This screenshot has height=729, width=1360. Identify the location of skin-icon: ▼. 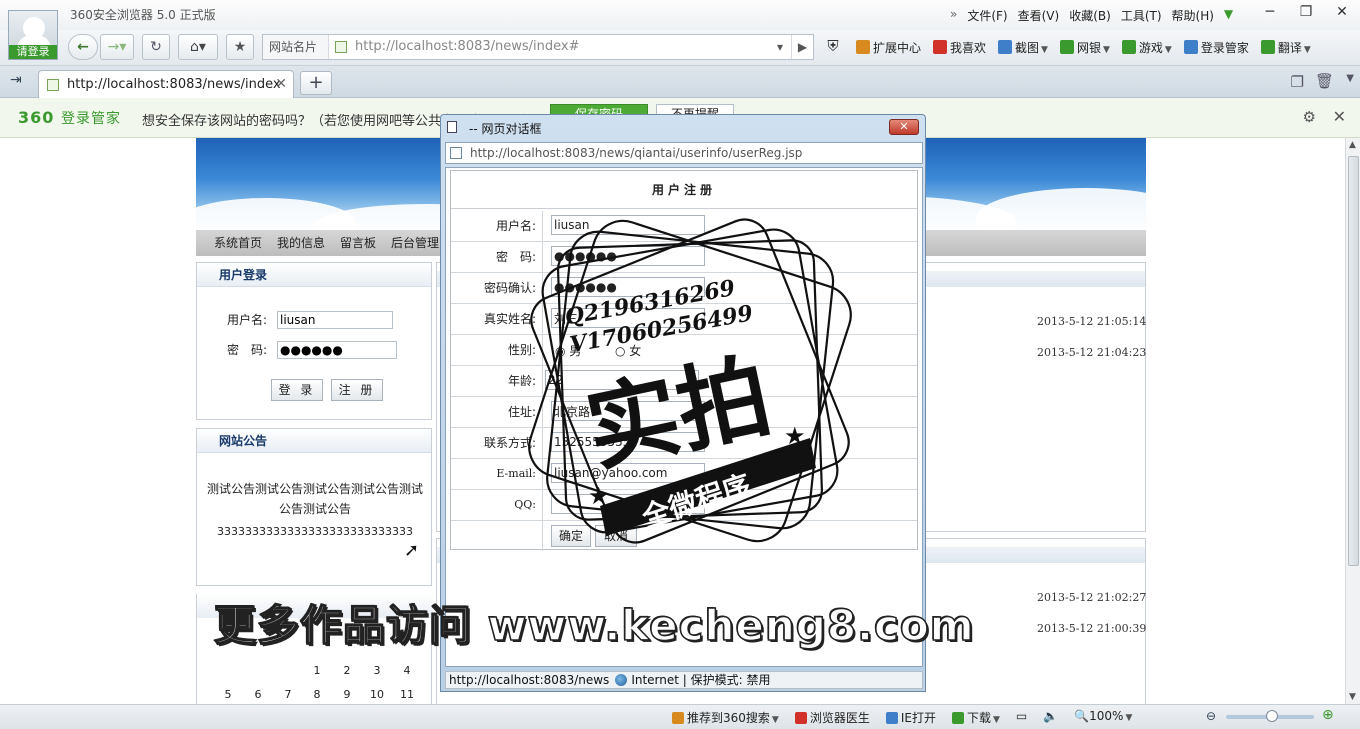
(1228, 15).